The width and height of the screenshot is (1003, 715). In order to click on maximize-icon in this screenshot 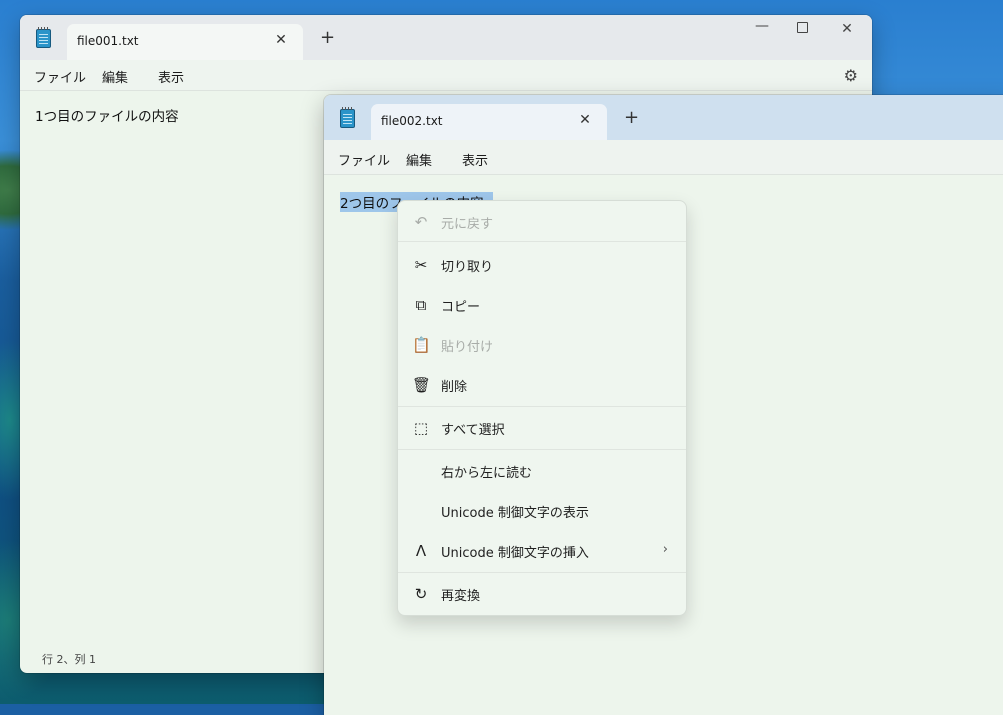, I will do `click(802, 27)`.